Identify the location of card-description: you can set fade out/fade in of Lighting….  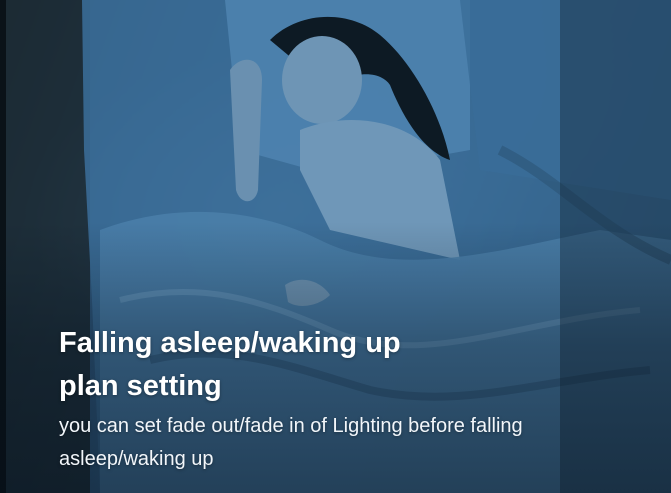
(291, 442).